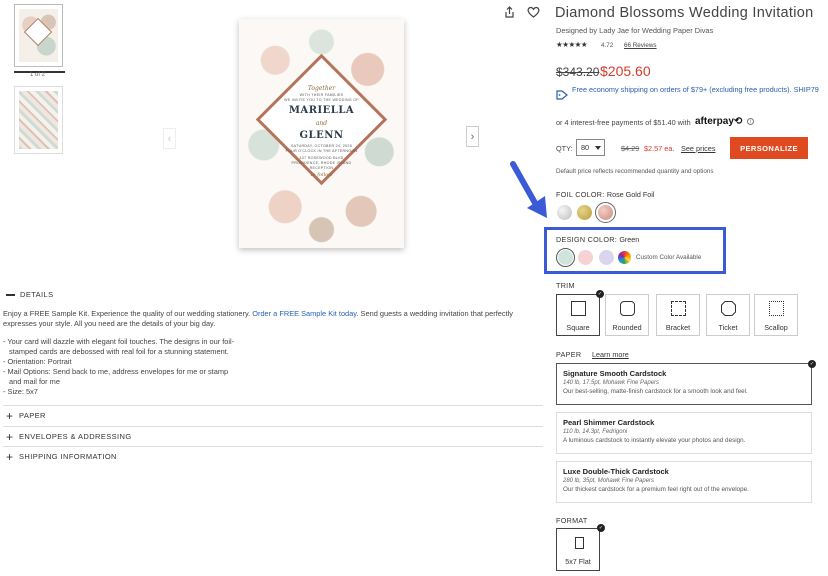 The image size is (828, 576). Describe the element at coordinates (607, 45) in the screenshot. I see `rating-value: 4.72` at that location.